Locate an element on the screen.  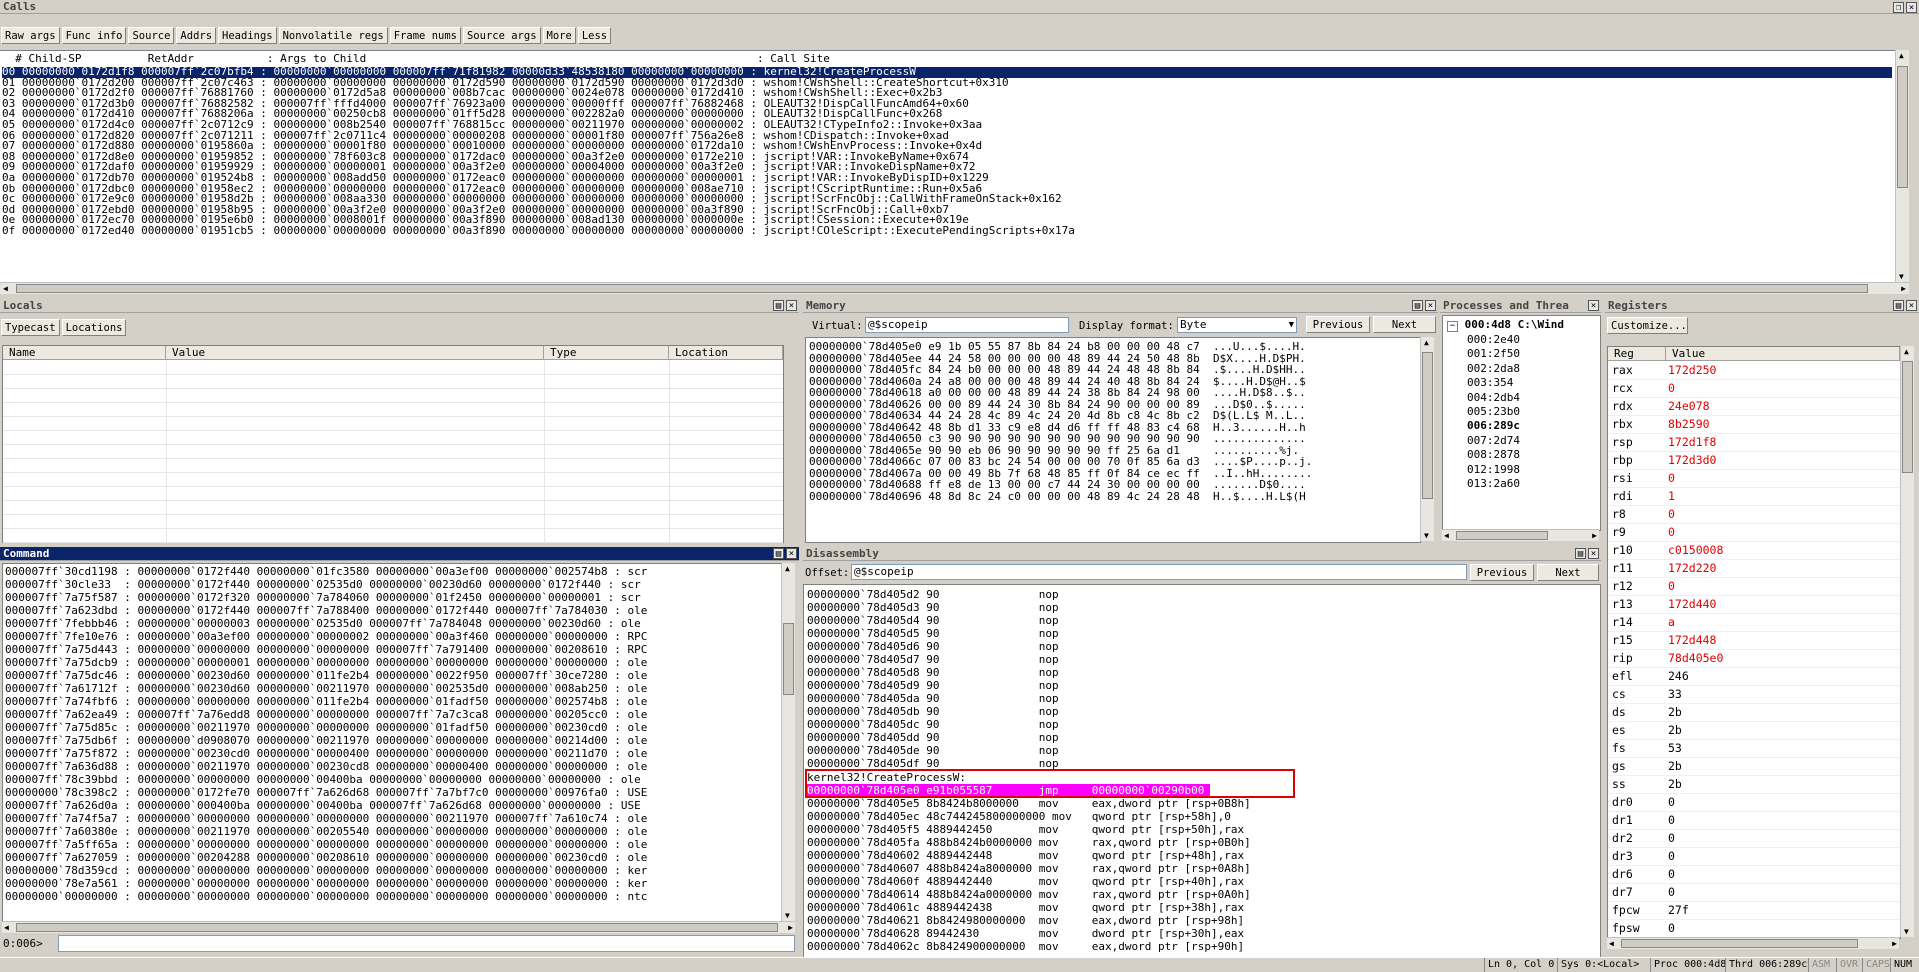
register-row: rdx 24e078 is located at coordinates (1754, 407).